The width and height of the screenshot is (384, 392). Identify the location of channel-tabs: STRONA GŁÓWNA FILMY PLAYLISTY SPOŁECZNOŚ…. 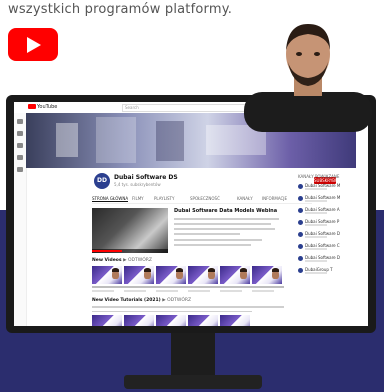
(202, 199).